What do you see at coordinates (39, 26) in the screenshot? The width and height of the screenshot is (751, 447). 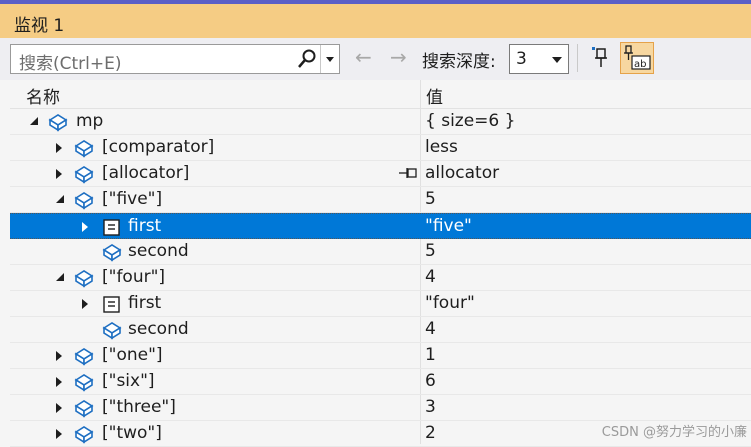 I see `window-title: 监视 1` at bounding box center [39, 26].